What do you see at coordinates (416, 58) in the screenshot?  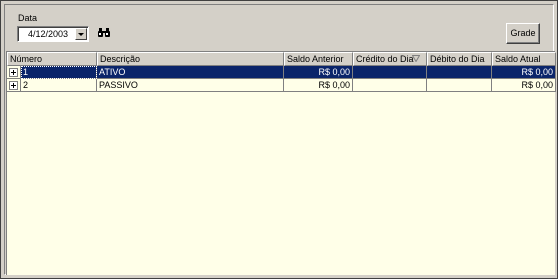 I see `sort-descending-icon` at bounding box center [416, 58].